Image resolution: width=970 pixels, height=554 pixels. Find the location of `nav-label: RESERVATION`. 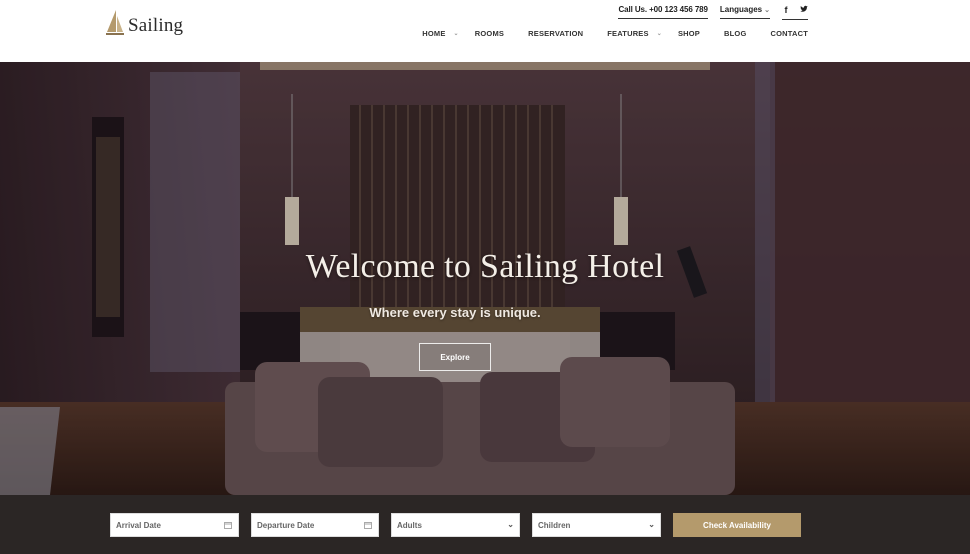

nav-label: RESERVATION is located at coordinates (556, 33).